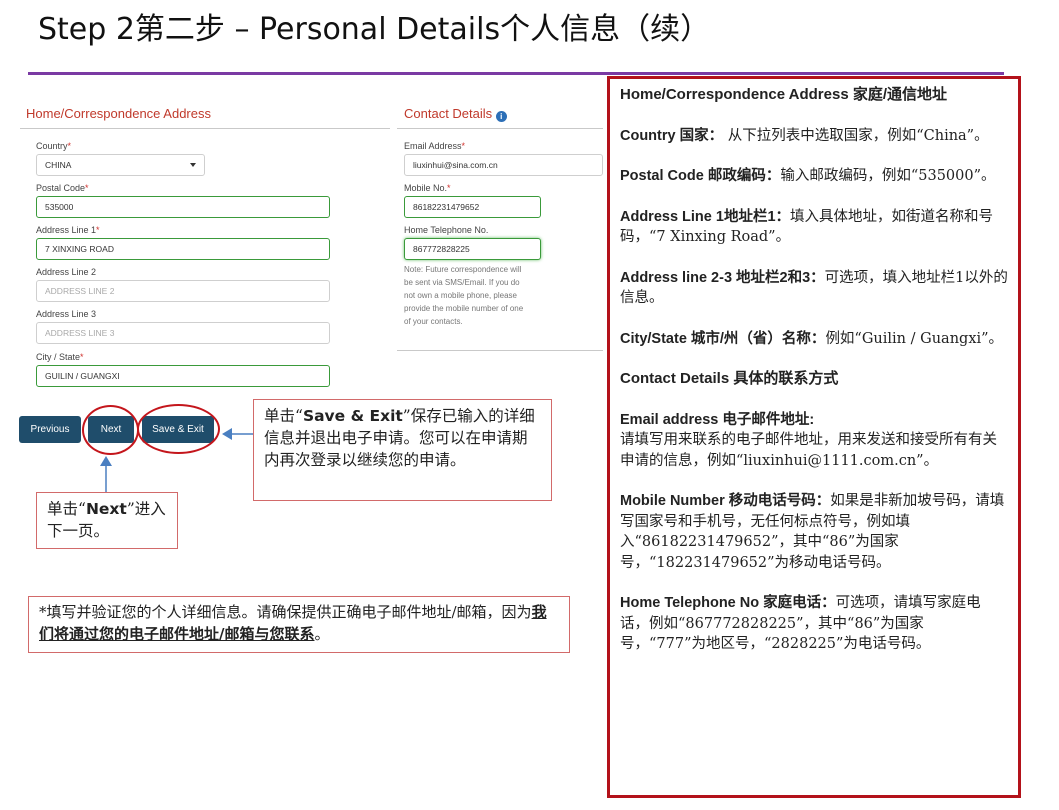 The height and width of the screenshot is (810, 1059). Describe the element at coordinates (183, 207) in the screenshot. I see `postal-code-input: 535000` at that location.